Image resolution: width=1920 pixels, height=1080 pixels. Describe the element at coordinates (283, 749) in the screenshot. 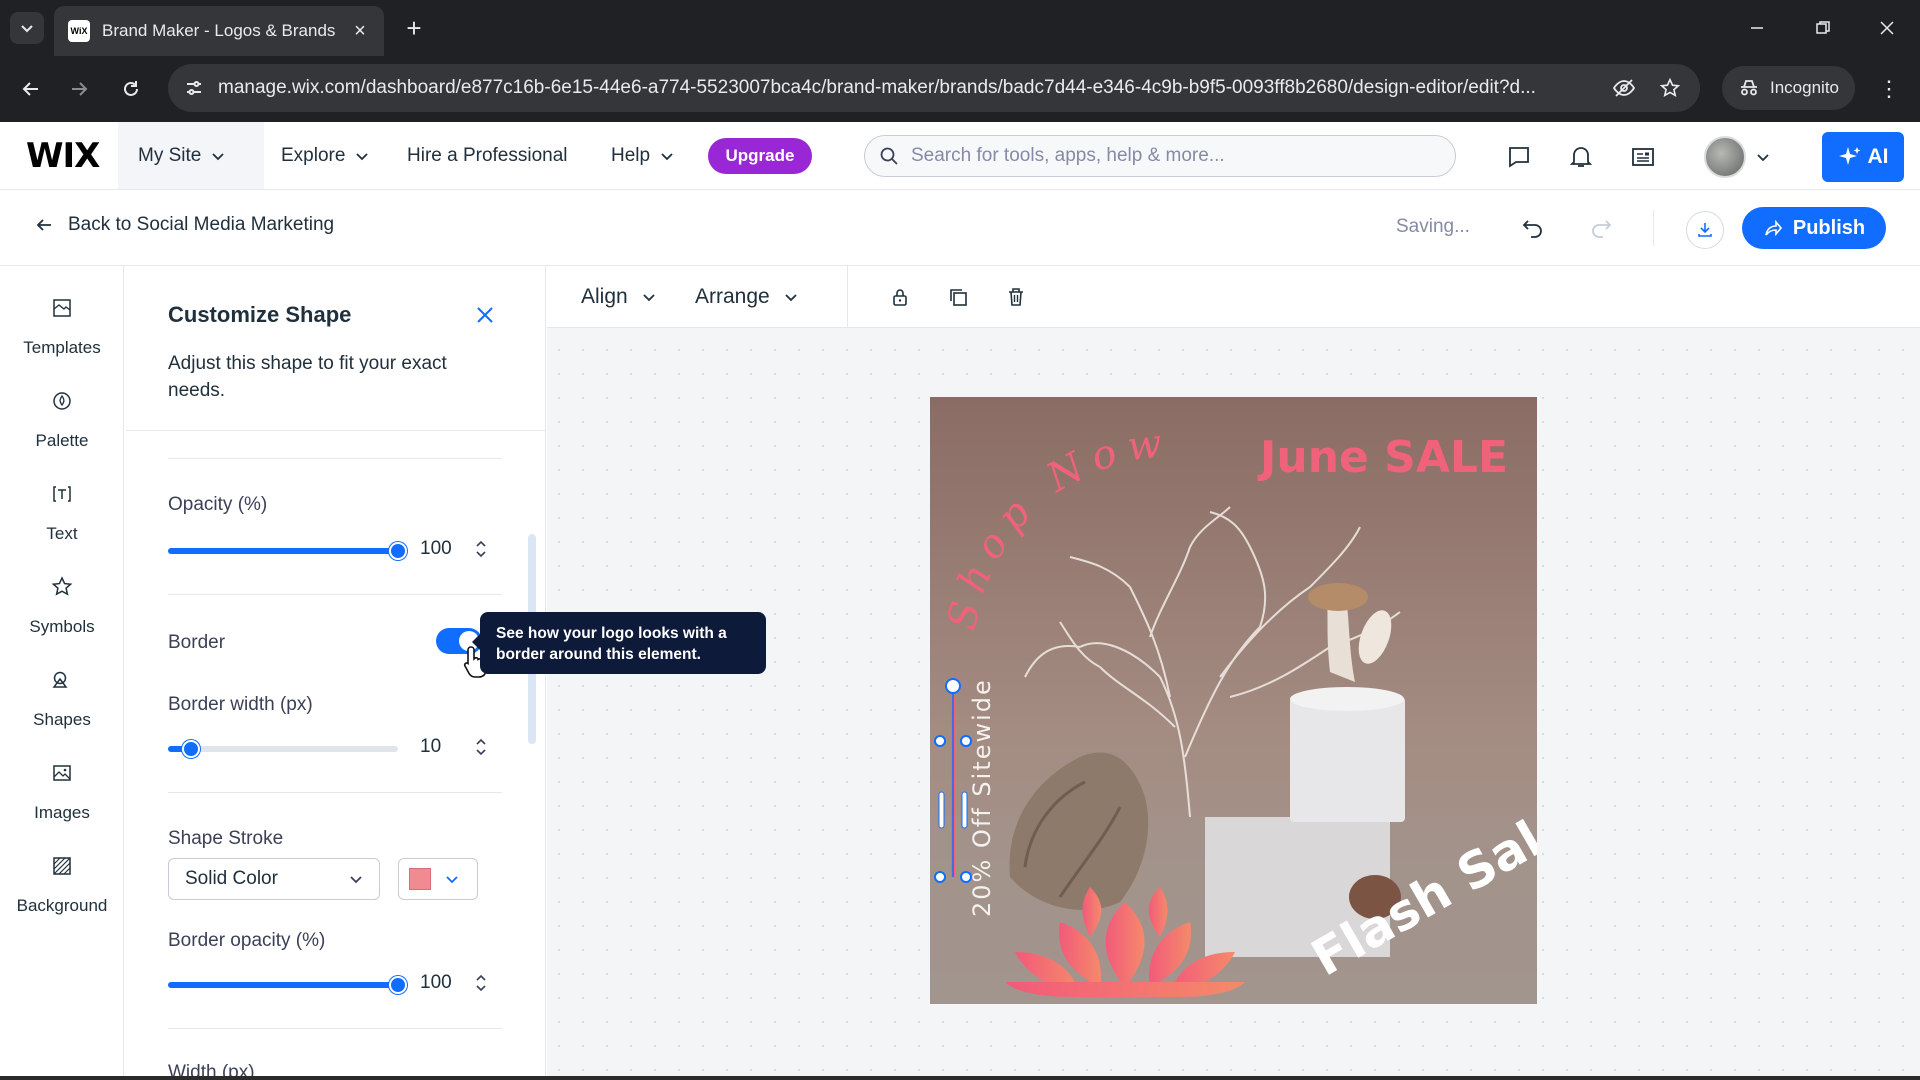

I see `border-width-slider` at that location.